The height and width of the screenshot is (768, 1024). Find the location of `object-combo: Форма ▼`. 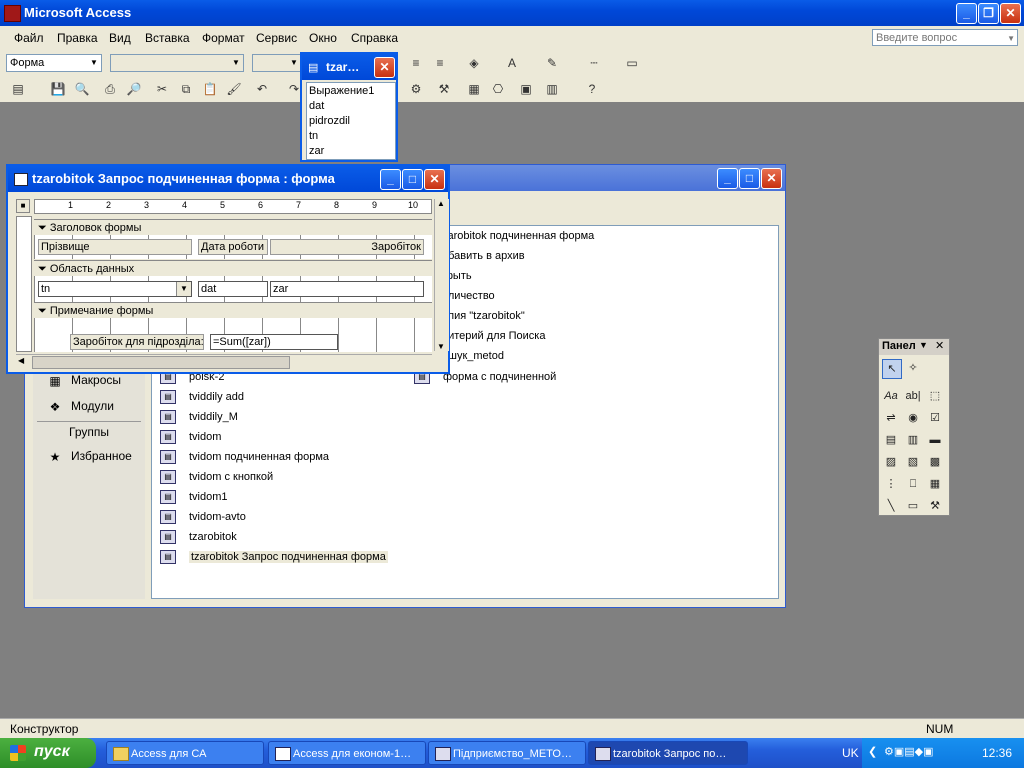

object-combo: Форма ▼ is located at coordinates (54, 63).